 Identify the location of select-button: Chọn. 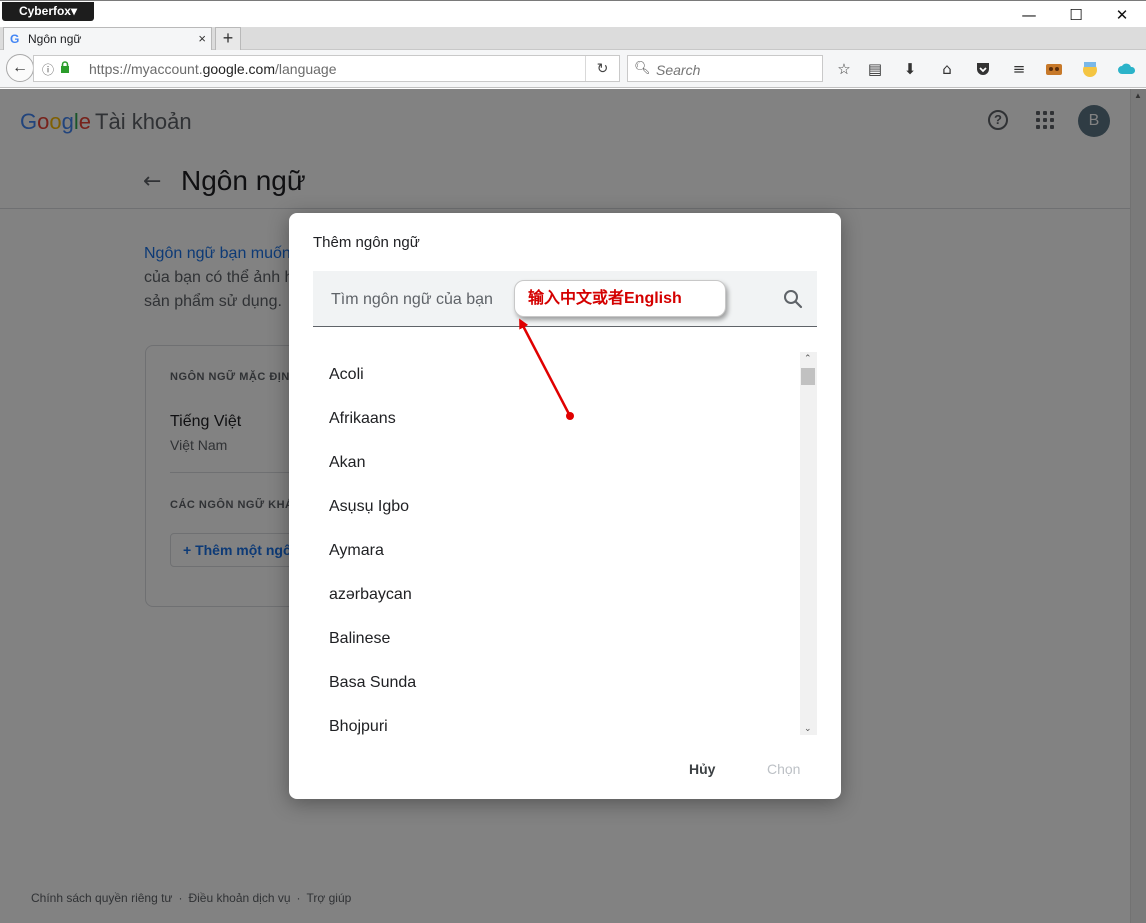
(783, 769).